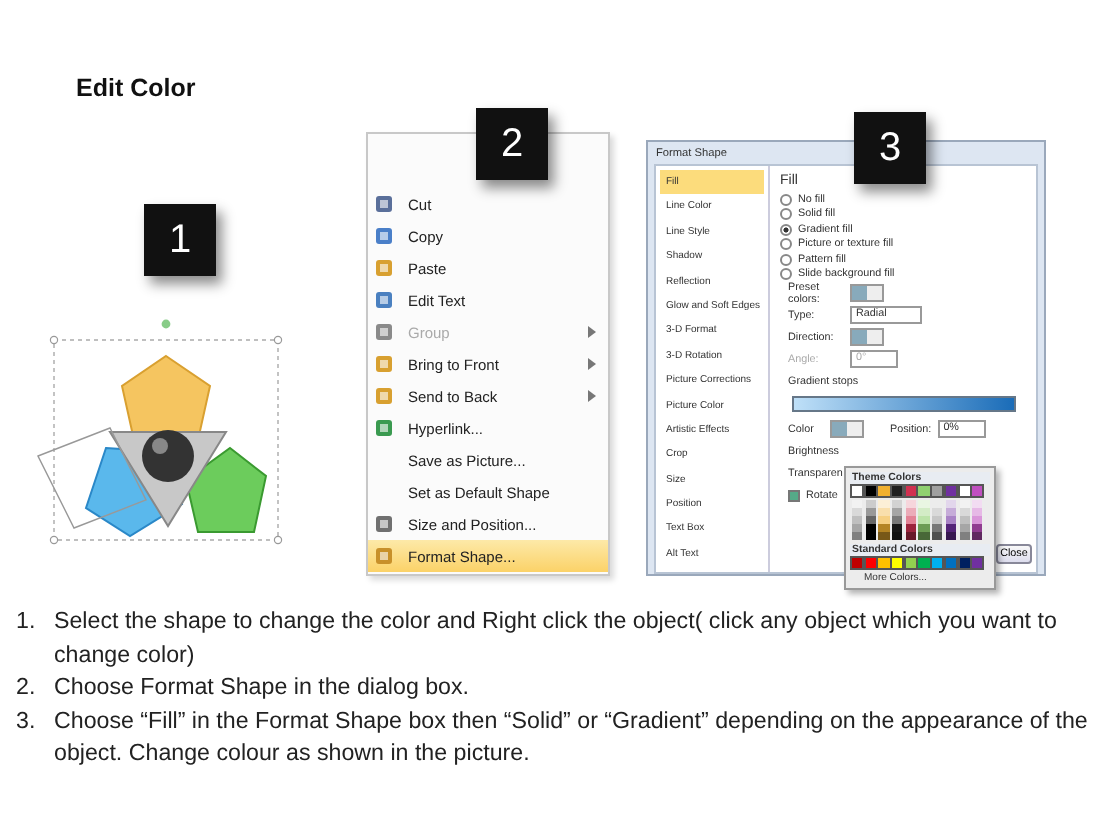 This screenshot has width=1120, height=840. Describe the element at coordinates (27, 688) in the screenshot. I see `step-number: 2.` at that location.